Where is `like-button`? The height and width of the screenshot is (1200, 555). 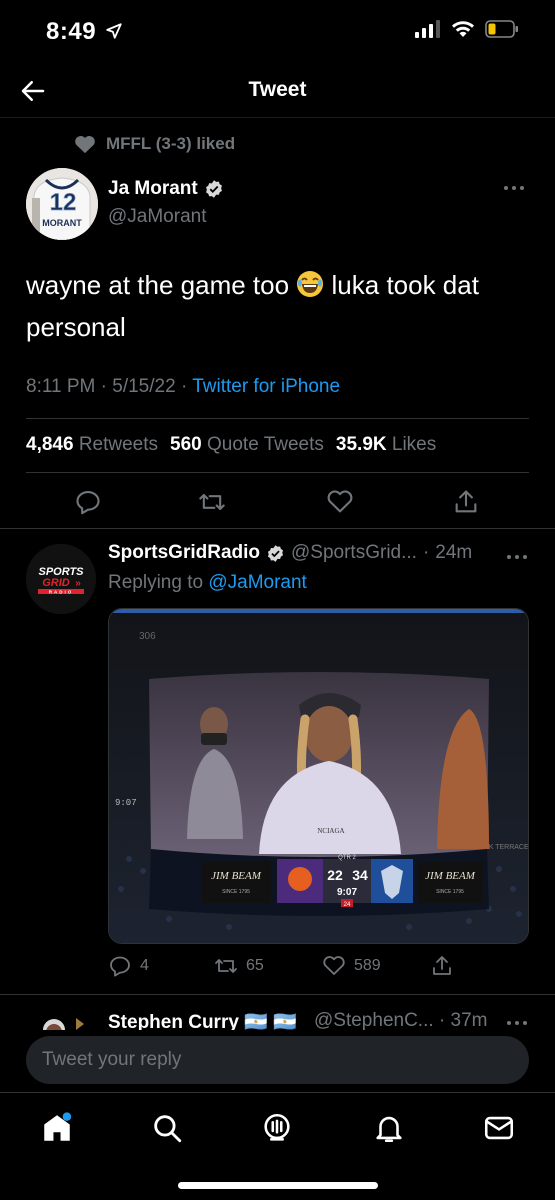 like-button is located at coordinates (340, 502).